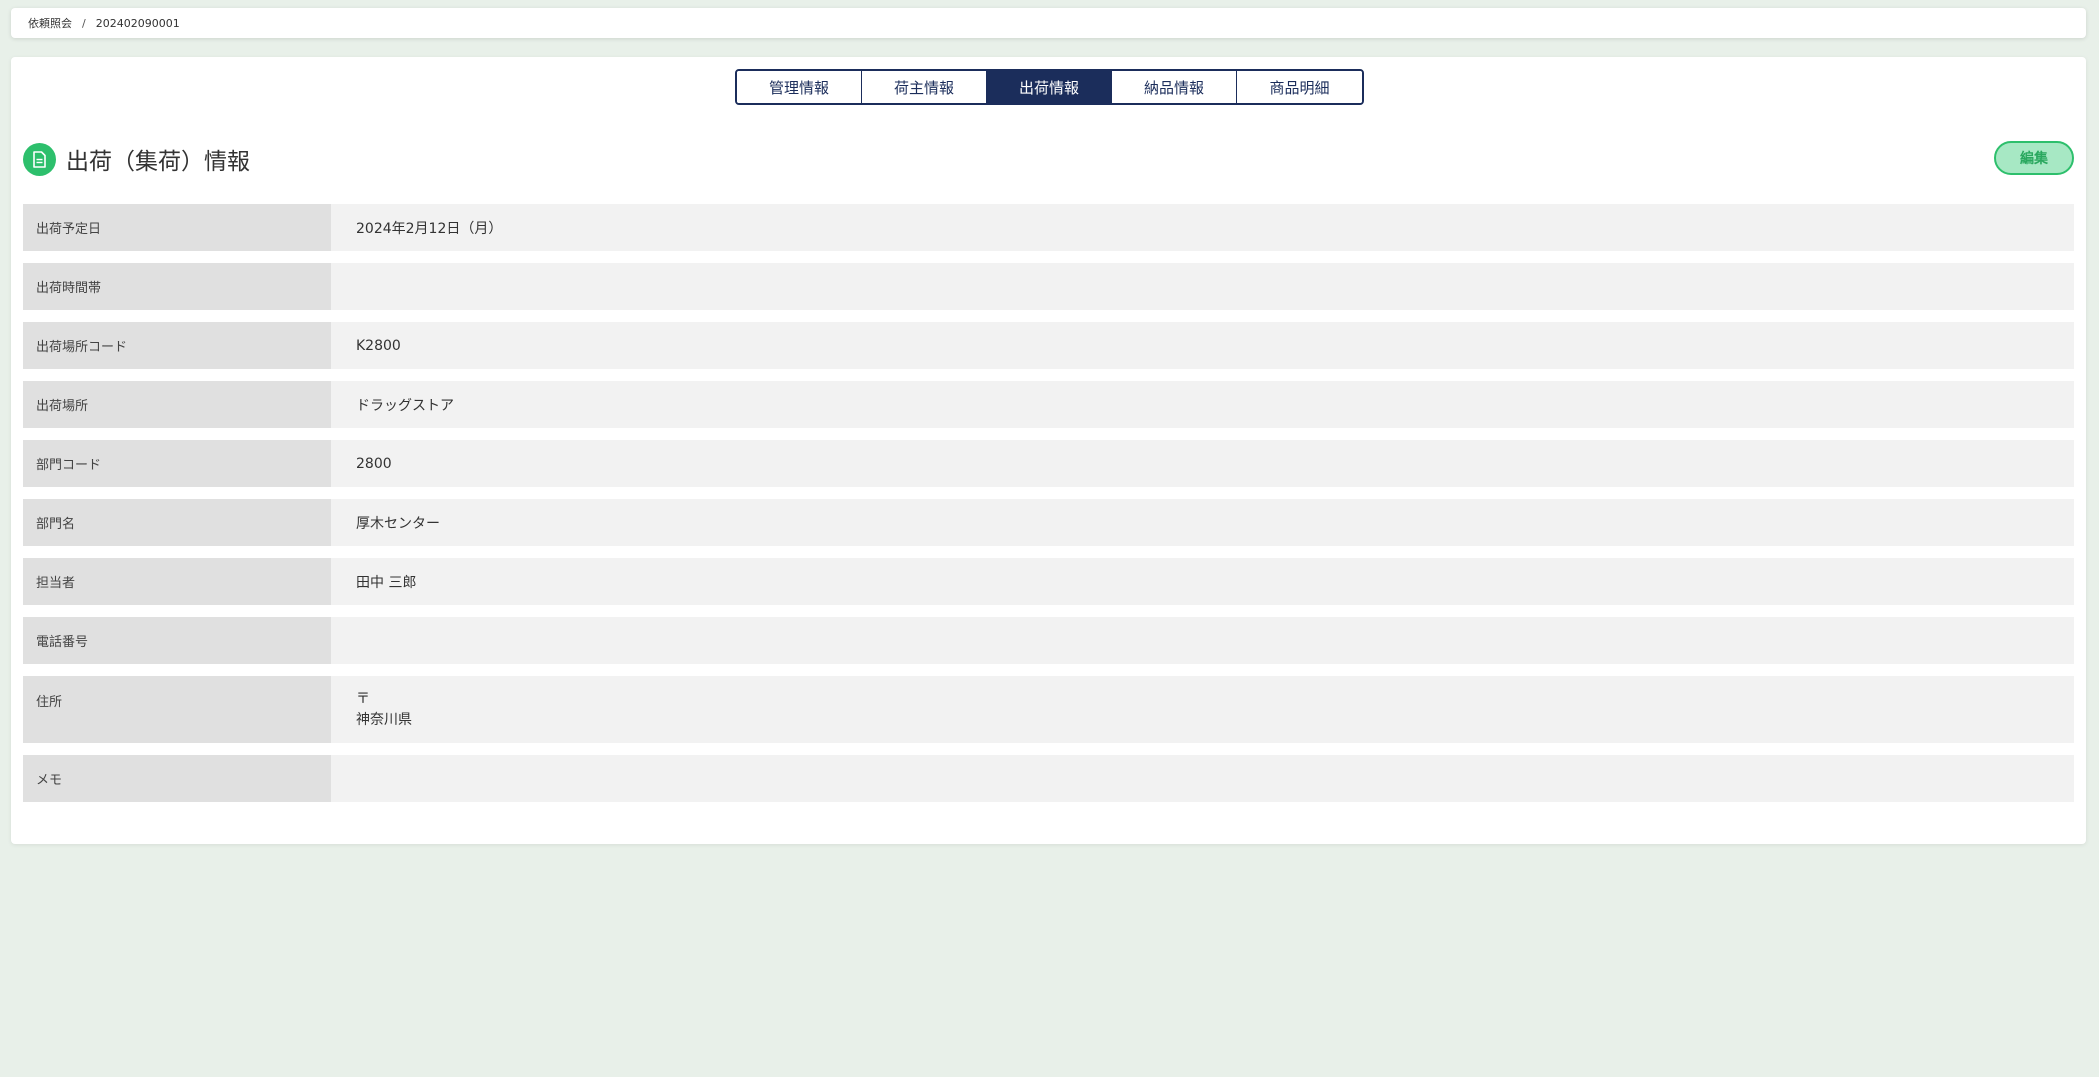 The height and width of the screenshot is (1077, 2099). Describe the element at coordinates (1202, 463) in the screenshot. I see `field-value: 2800` at that location.